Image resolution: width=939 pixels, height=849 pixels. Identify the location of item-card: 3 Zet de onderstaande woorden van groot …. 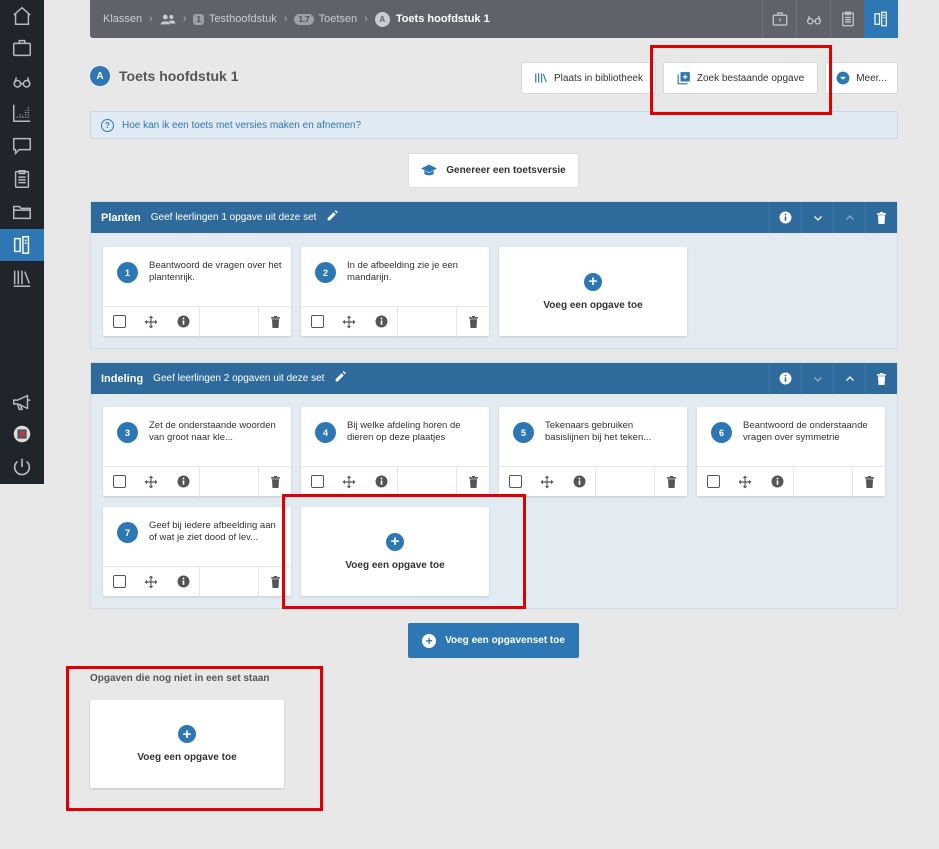
(197, 452).